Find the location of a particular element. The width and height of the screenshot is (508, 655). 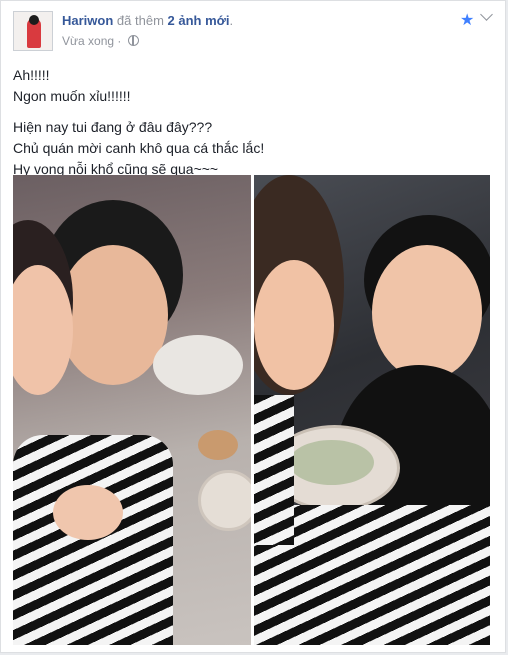

star-icon: ★ is located at coordinates (467, 20).